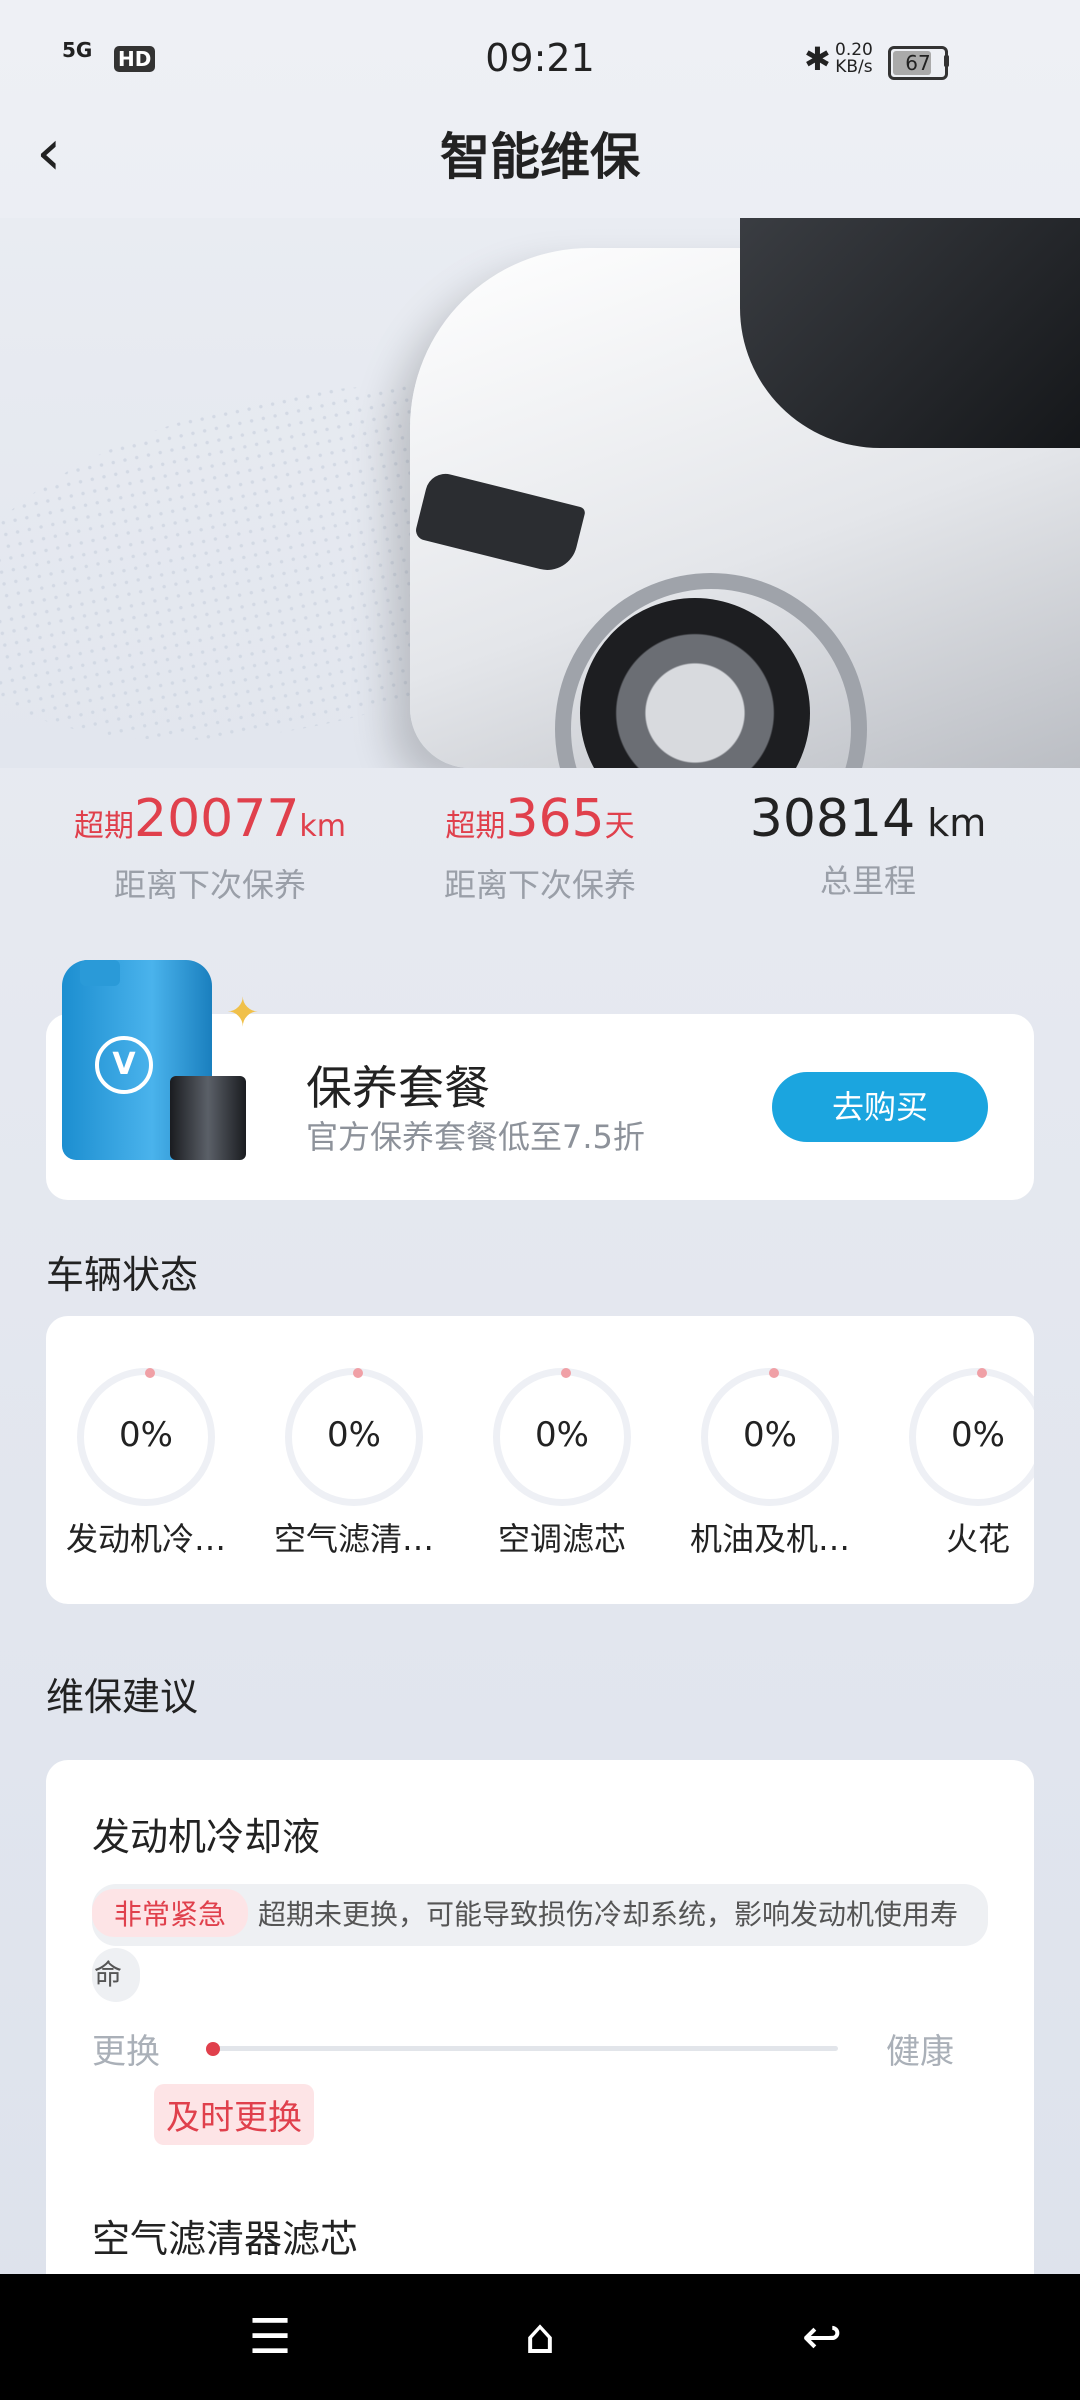 The height and width of the screenshot is (2400, 1080). I want to click on gauge-item: 0% 空调滤芯, so click(562, 1464).